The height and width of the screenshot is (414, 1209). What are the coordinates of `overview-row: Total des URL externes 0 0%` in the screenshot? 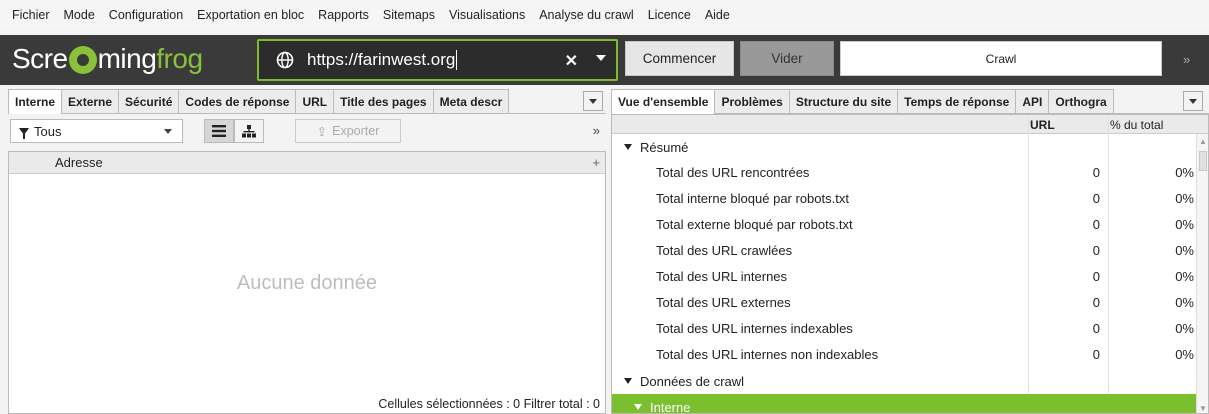 It's located at (905, 303).